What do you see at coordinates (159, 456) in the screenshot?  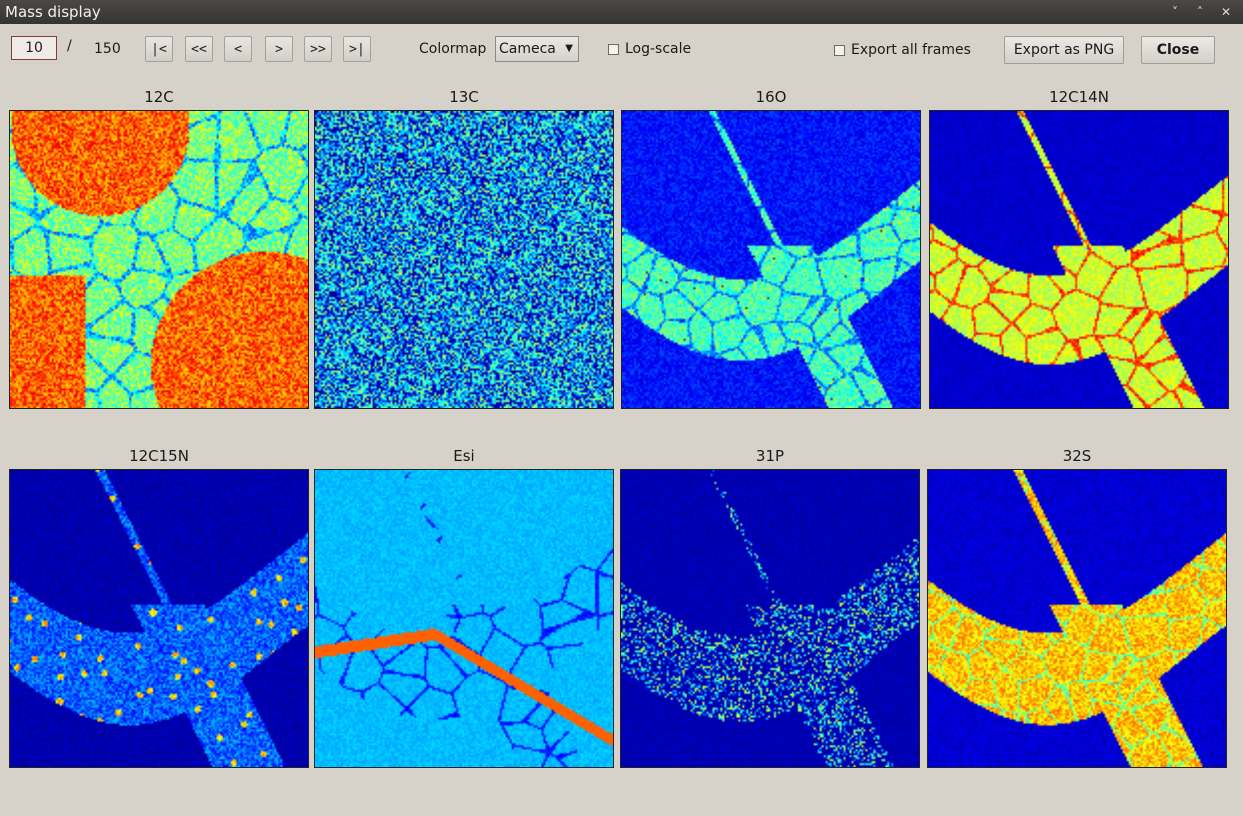 I see `panel-title: 12C15N` at bounding box center [159, 456].